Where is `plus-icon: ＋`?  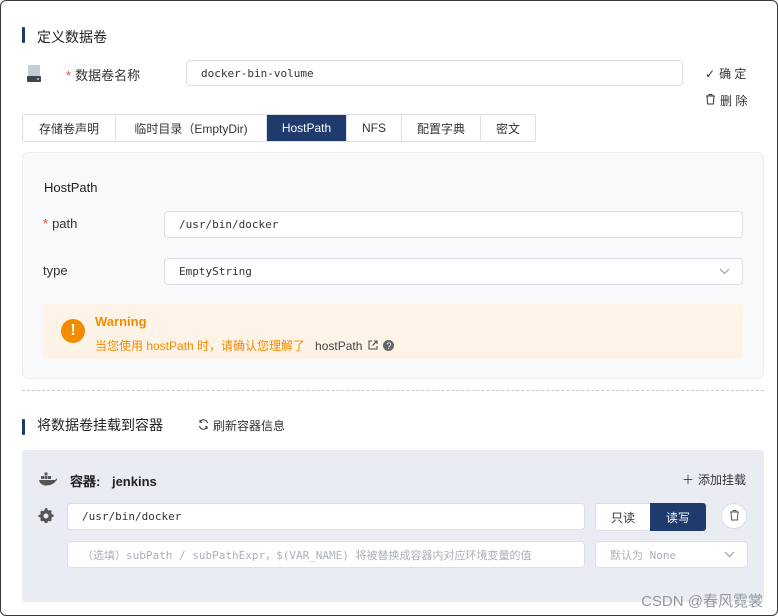 plus-icon: ＋ is located at coordinates (688, 480).